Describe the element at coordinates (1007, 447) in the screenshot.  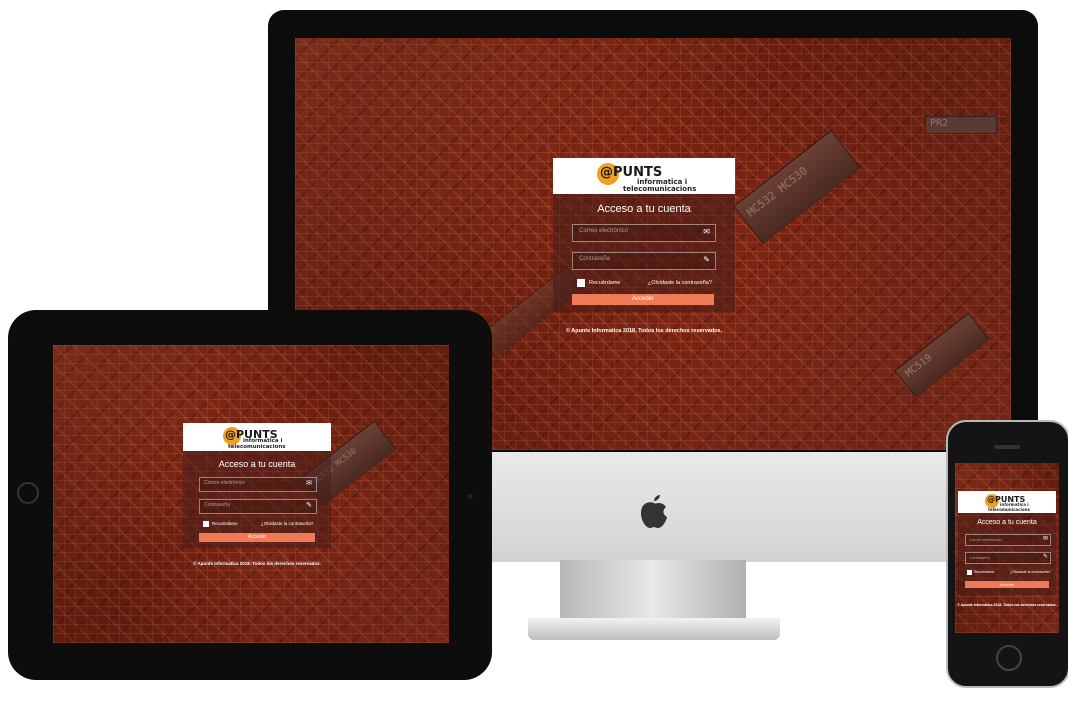
I see `iphone-speaker` at that location.